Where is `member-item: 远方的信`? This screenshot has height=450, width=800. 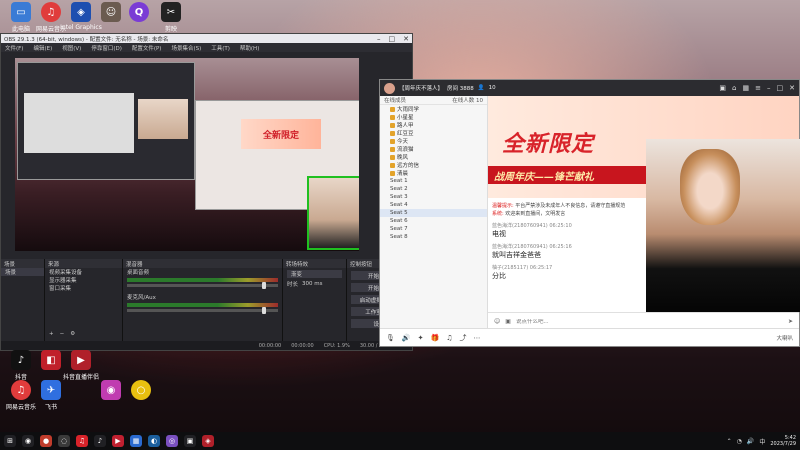
member-item: 远方的信 is located at coordinates (433, 165).